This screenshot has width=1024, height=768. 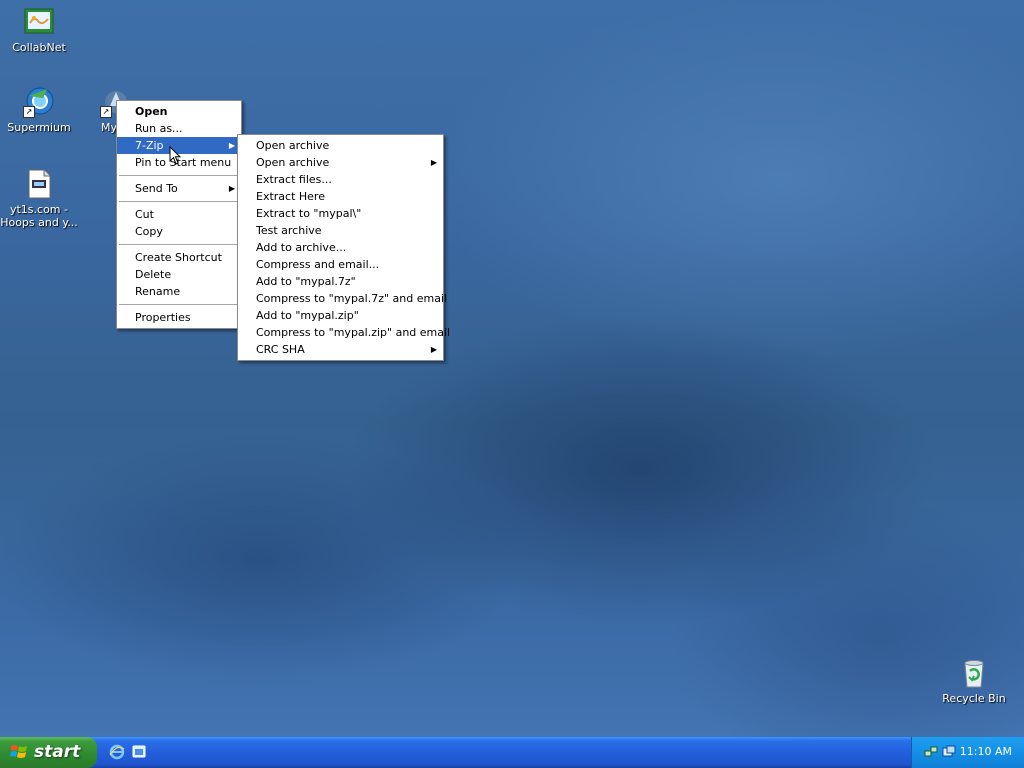 I want to click on submenu-item-open-archive-more: Open archive ▶, so click(x=340, y=162).